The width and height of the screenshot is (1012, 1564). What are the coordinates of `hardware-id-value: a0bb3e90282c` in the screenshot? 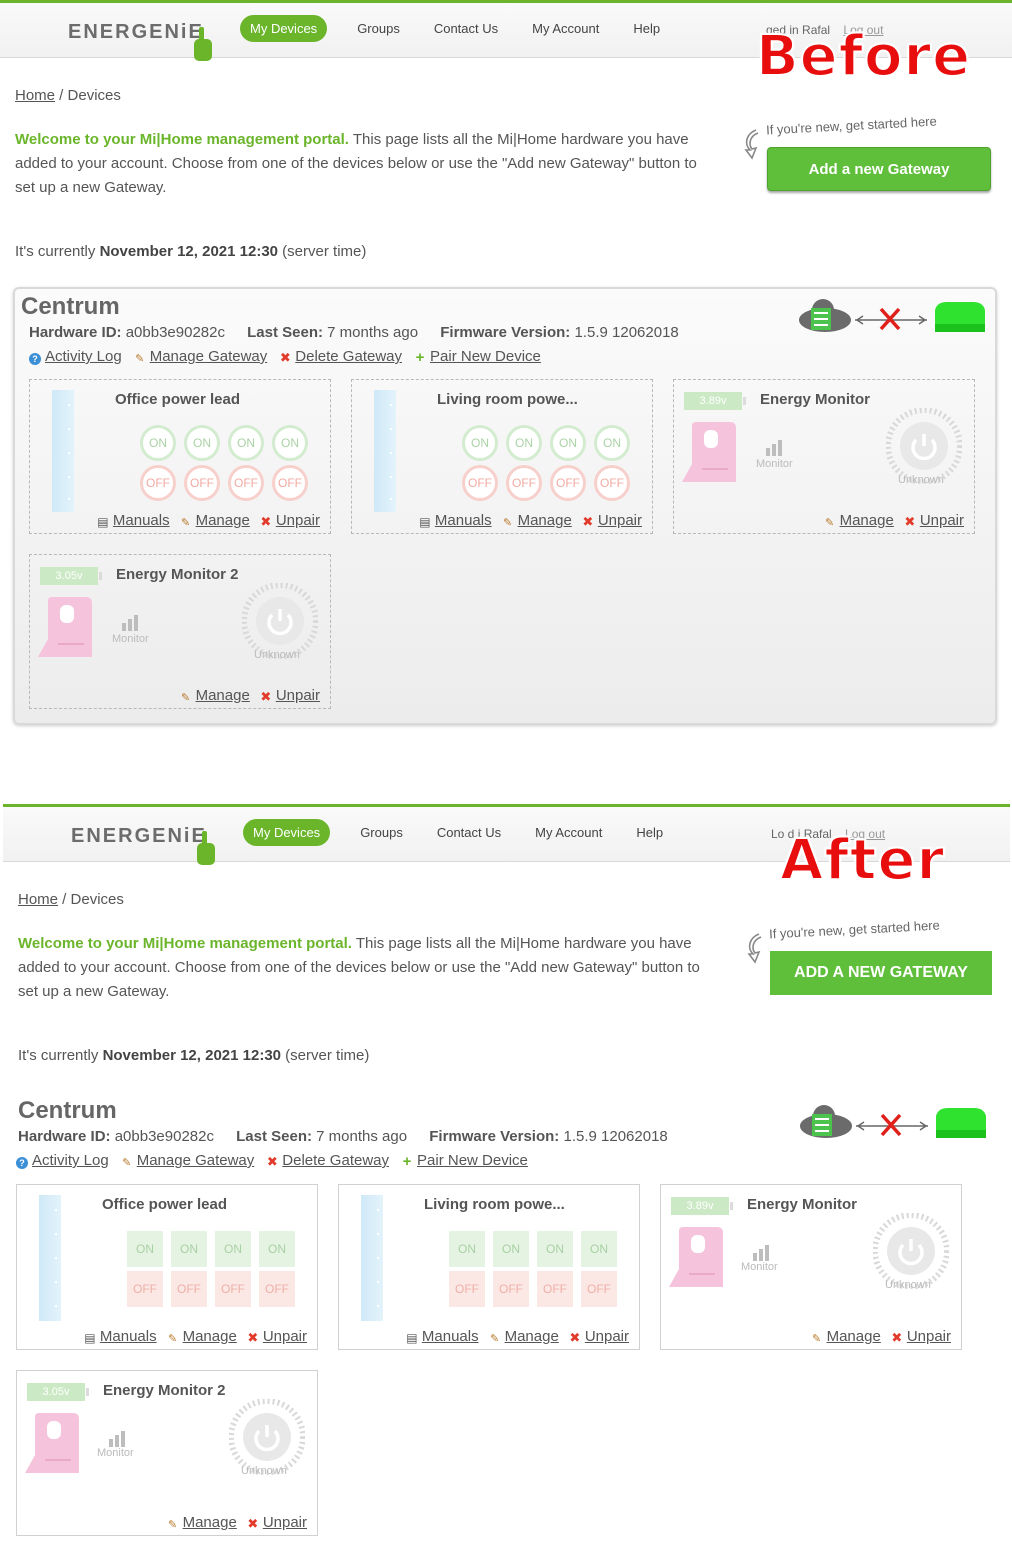 It's located at (175, 332).